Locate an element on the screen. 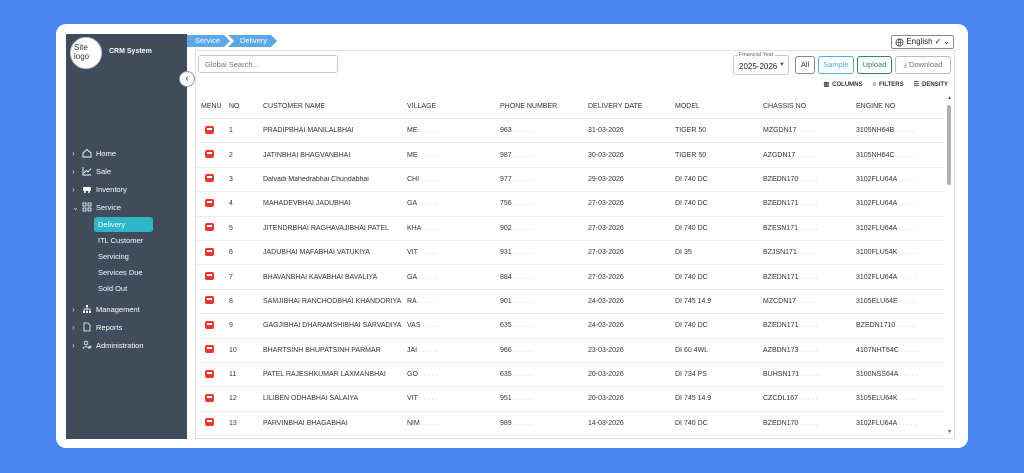 This screenshot has height=473, width=1024. column-header-village: VILLAGE is located at coordinates (449, 106).